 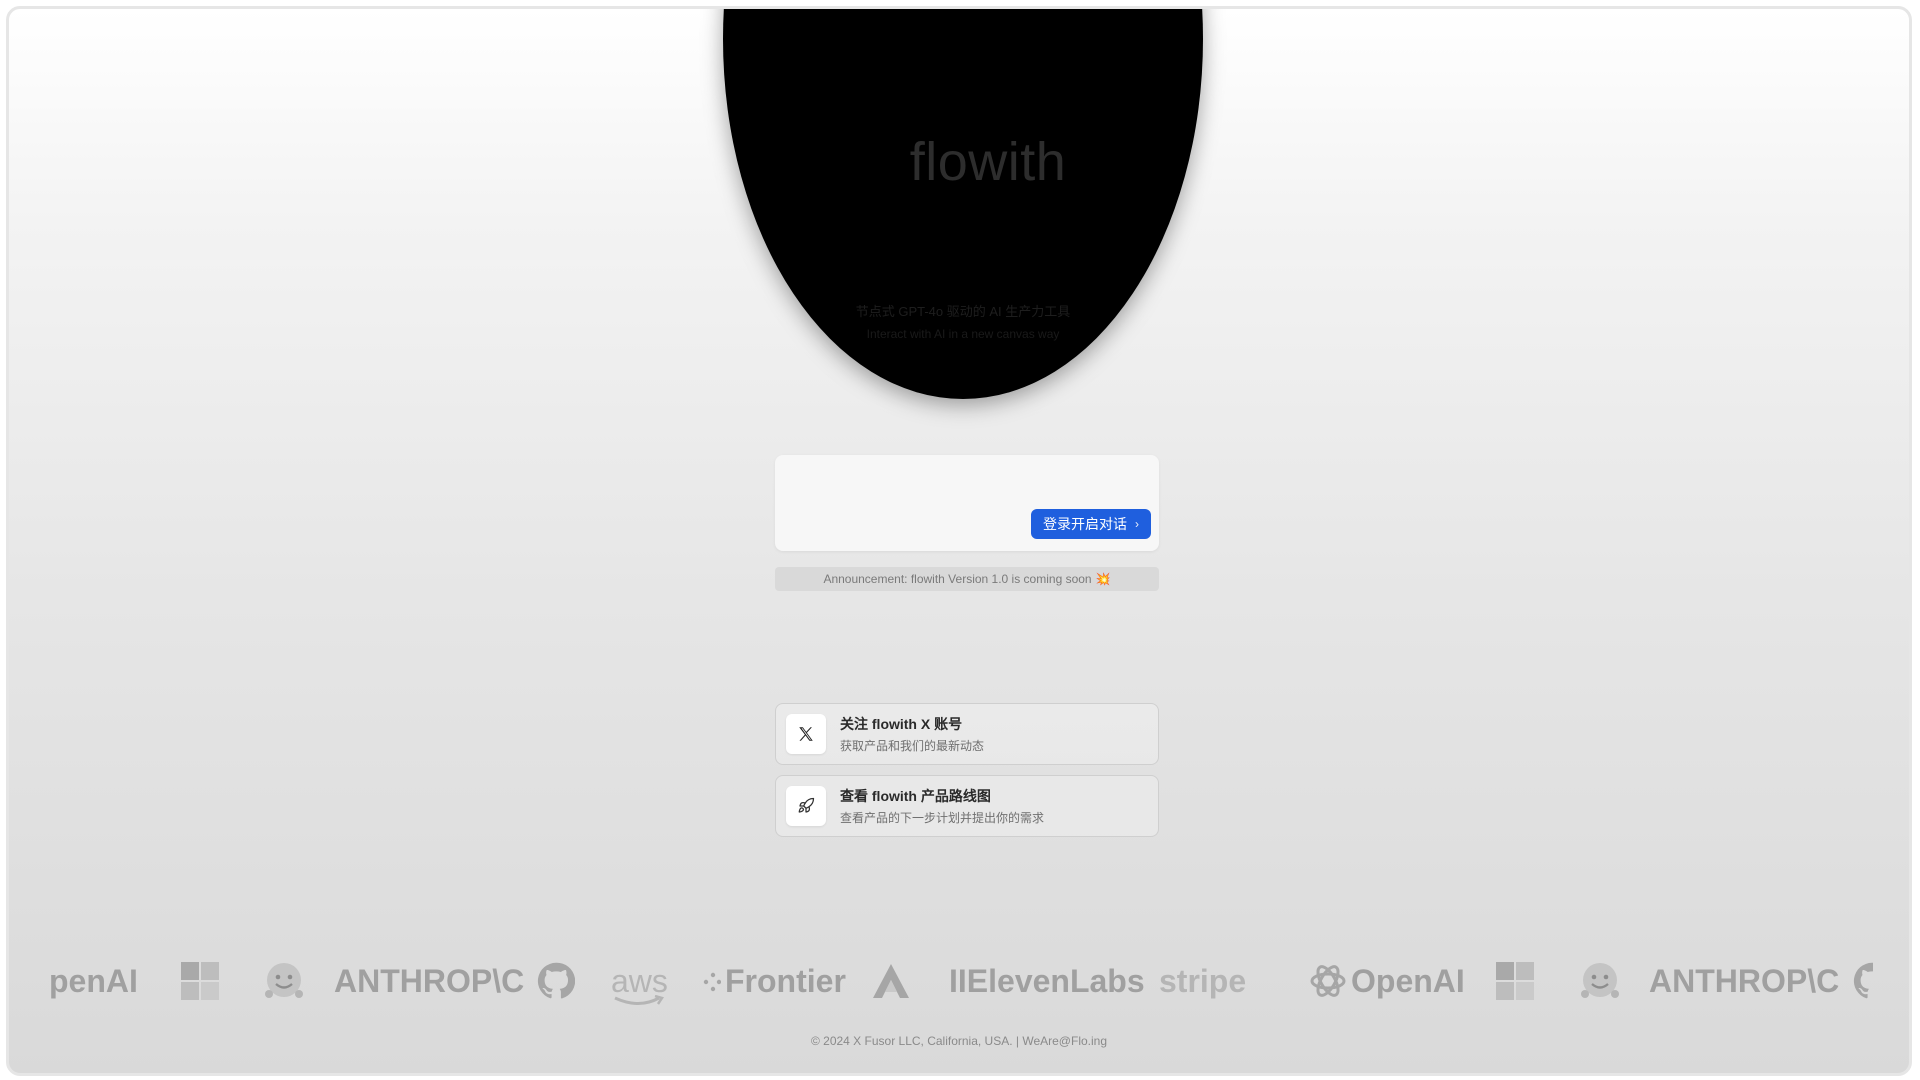 I want to click on rocket-icon, so click(x=806, y=806).